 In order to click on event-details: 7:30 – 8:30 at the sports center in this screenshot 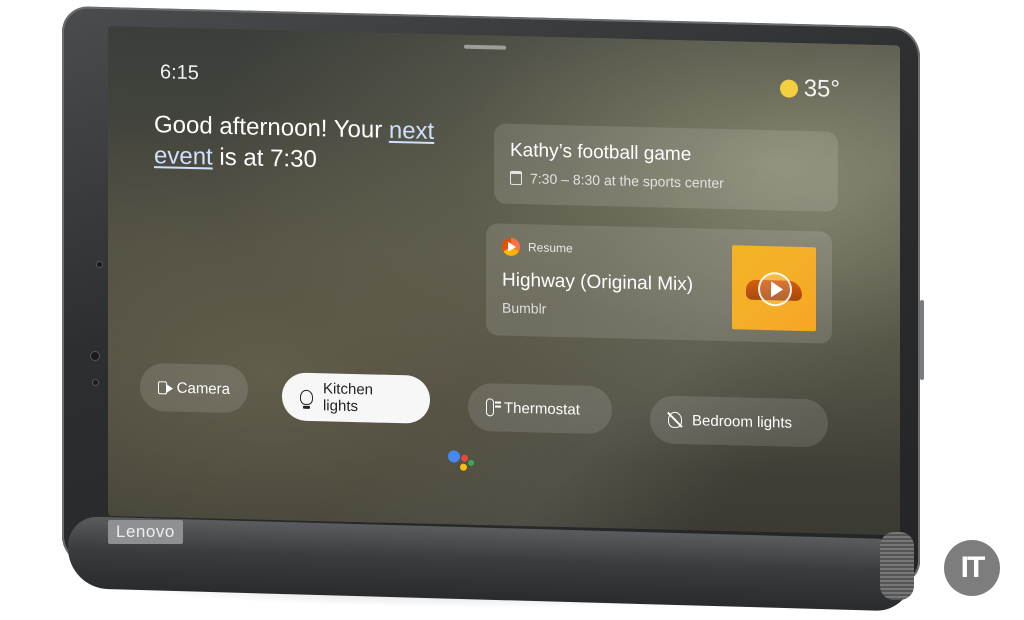, I will do `click(617, 180)`.